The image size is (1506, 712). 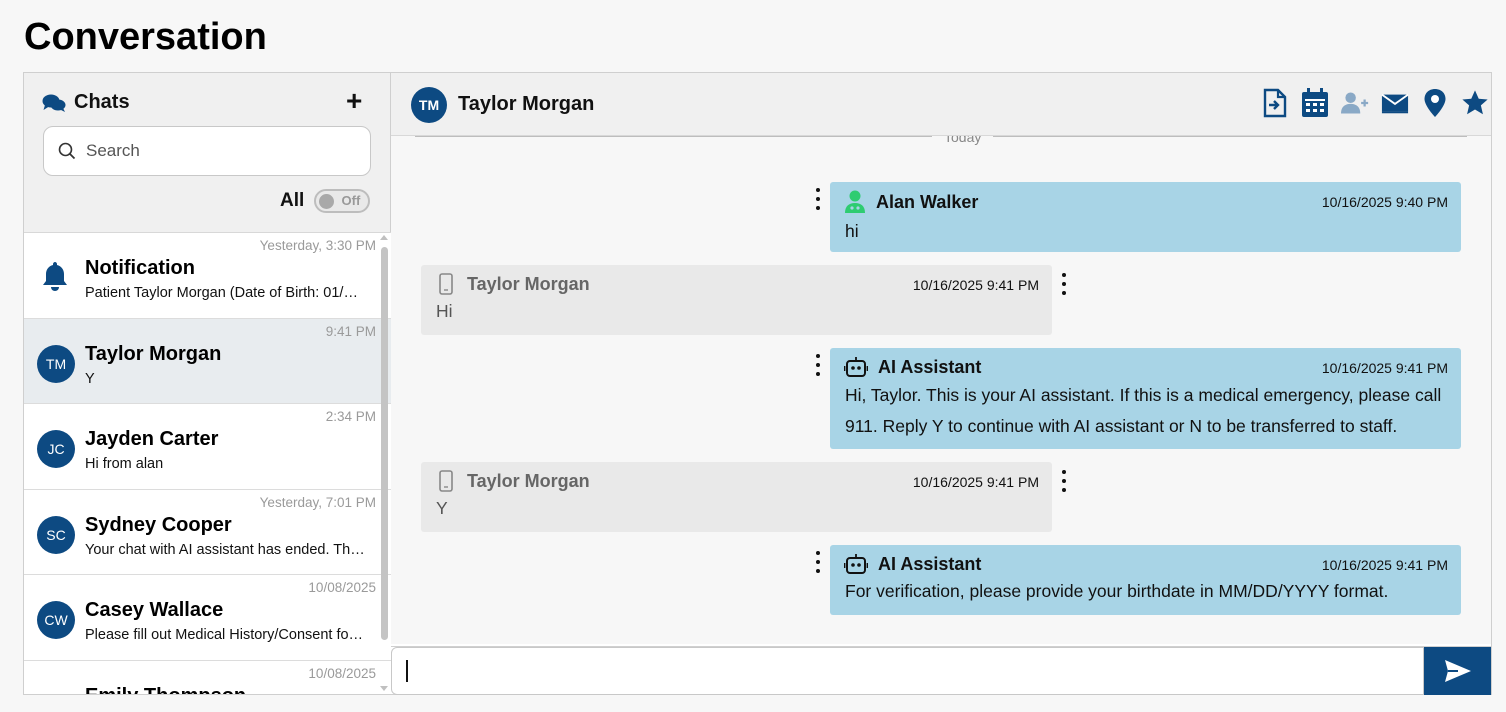 I want to click on toggle-state: Off, so click(x=351, y=200).